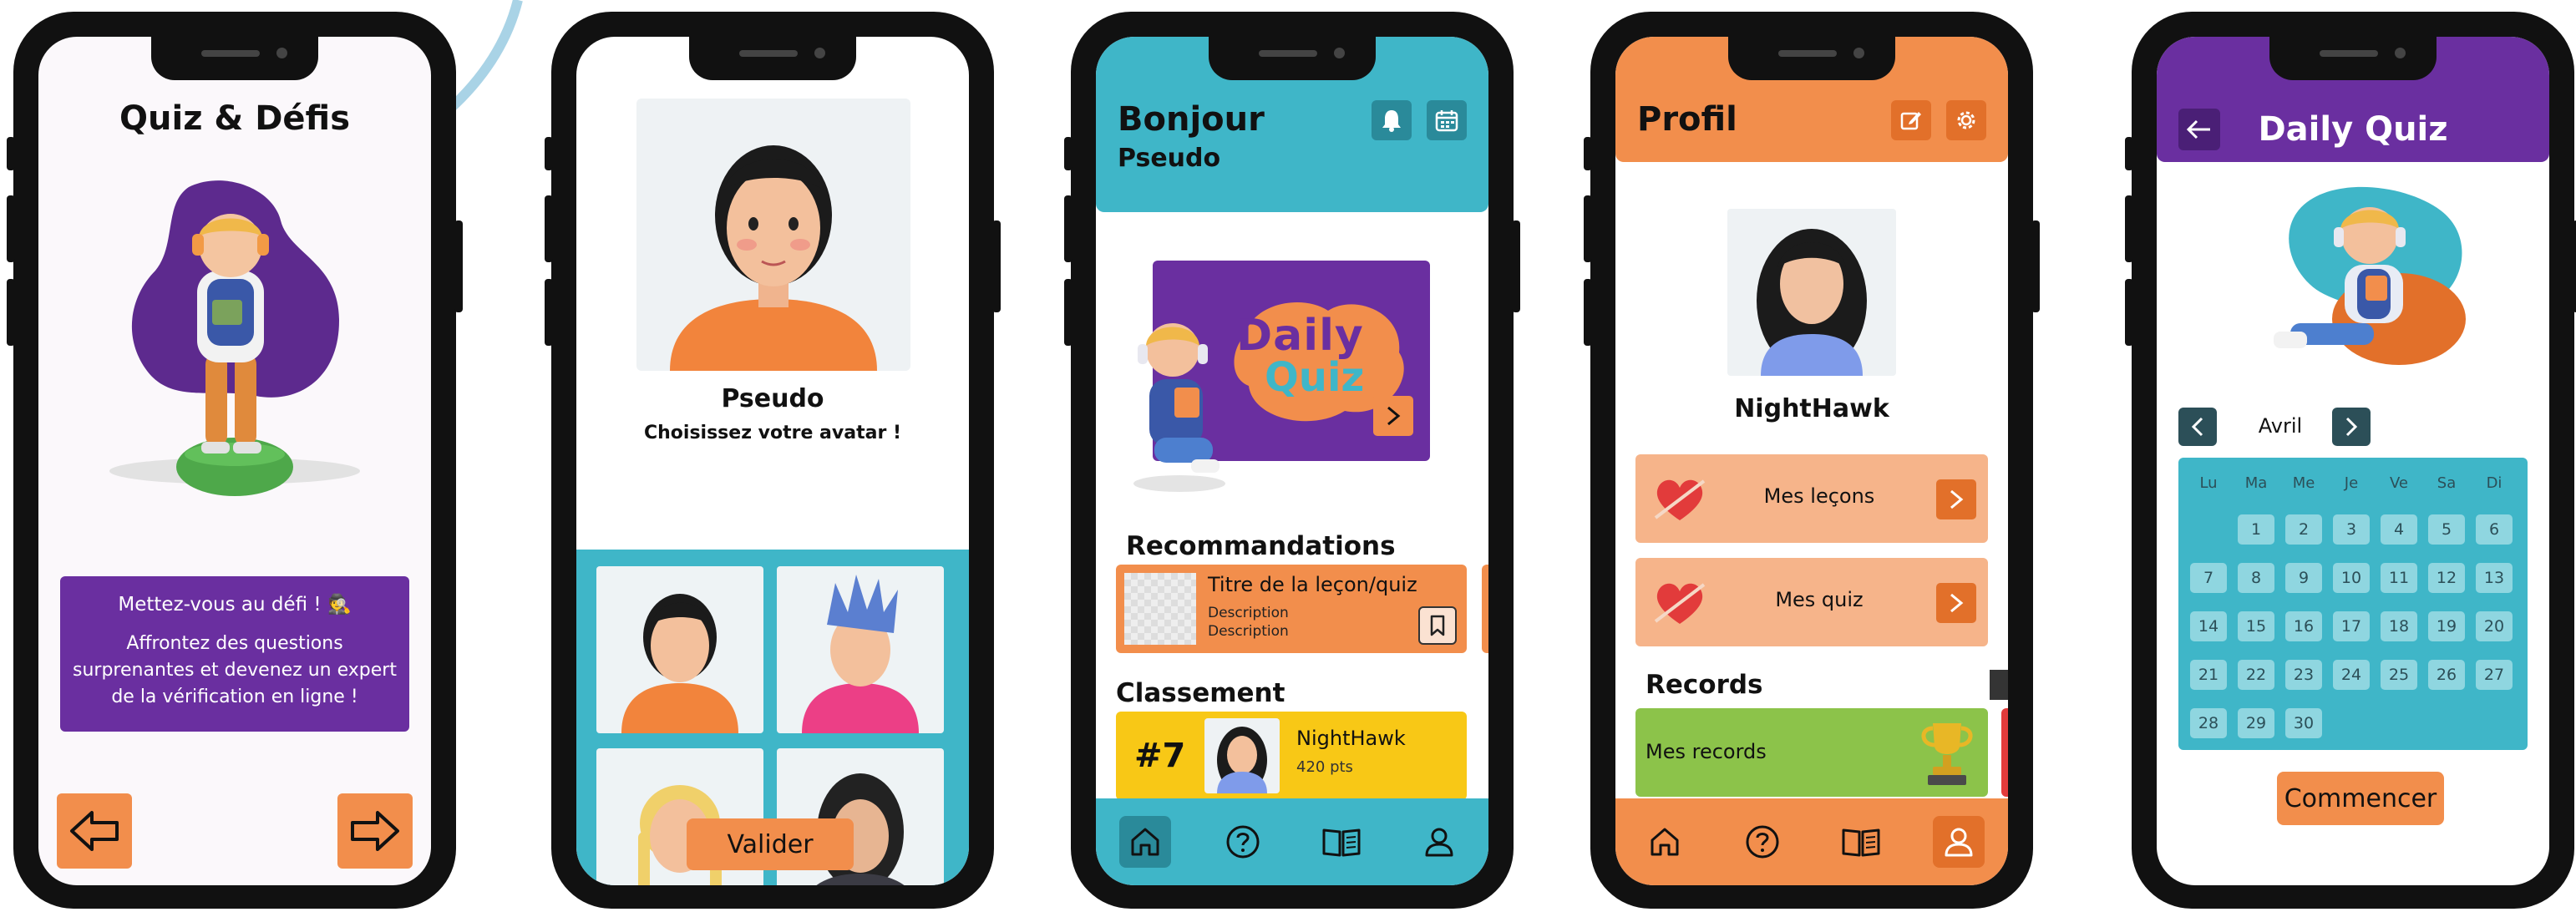 The width and height of the screenshot is (2576, 912). I want to click on calendar-day: 18, so click(2399, 626).